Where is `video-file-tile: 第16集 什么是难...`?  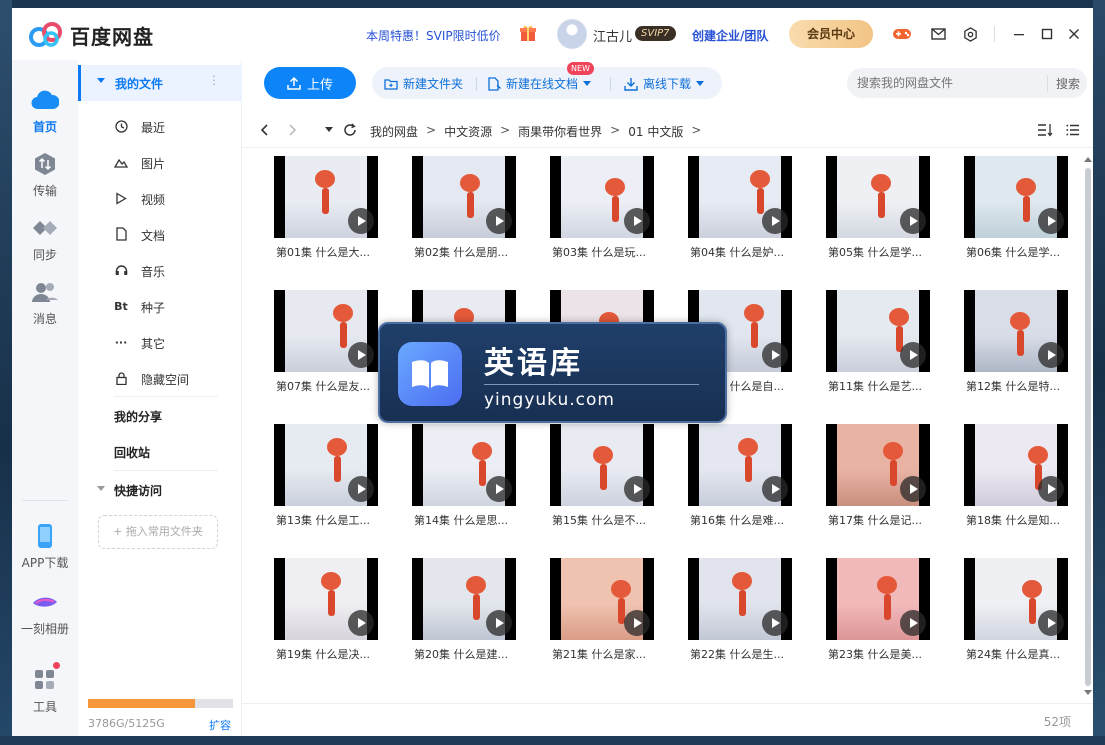 video-file-tile: 第16集 什么是难... is located at coordinates (736, 481).